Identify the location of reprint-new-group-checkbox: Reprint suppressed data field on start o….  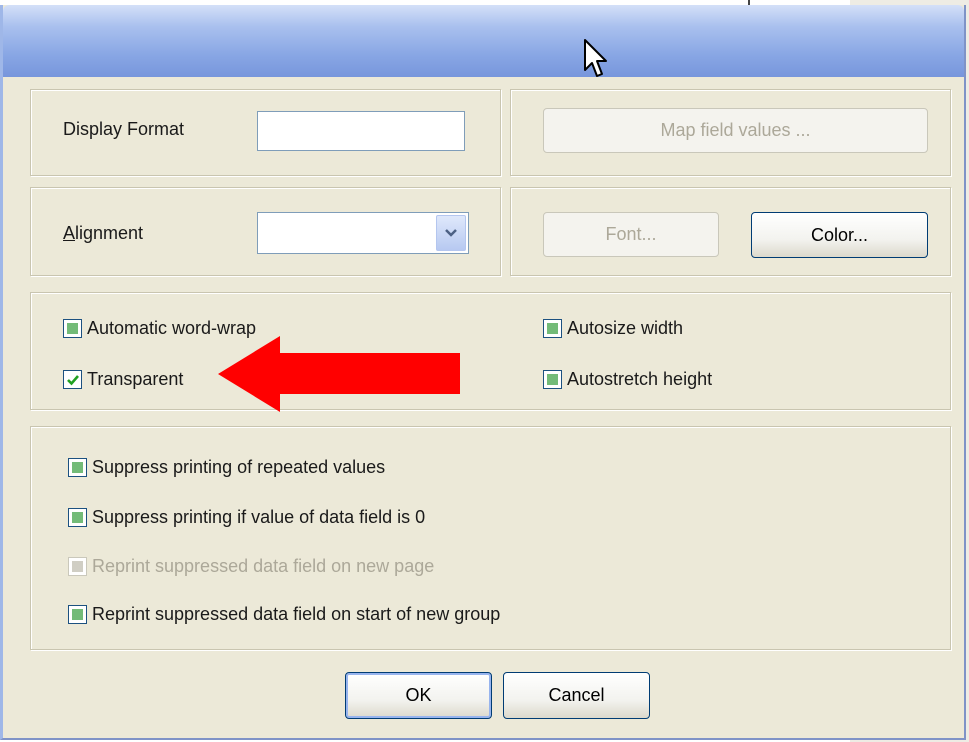
(284, 614).